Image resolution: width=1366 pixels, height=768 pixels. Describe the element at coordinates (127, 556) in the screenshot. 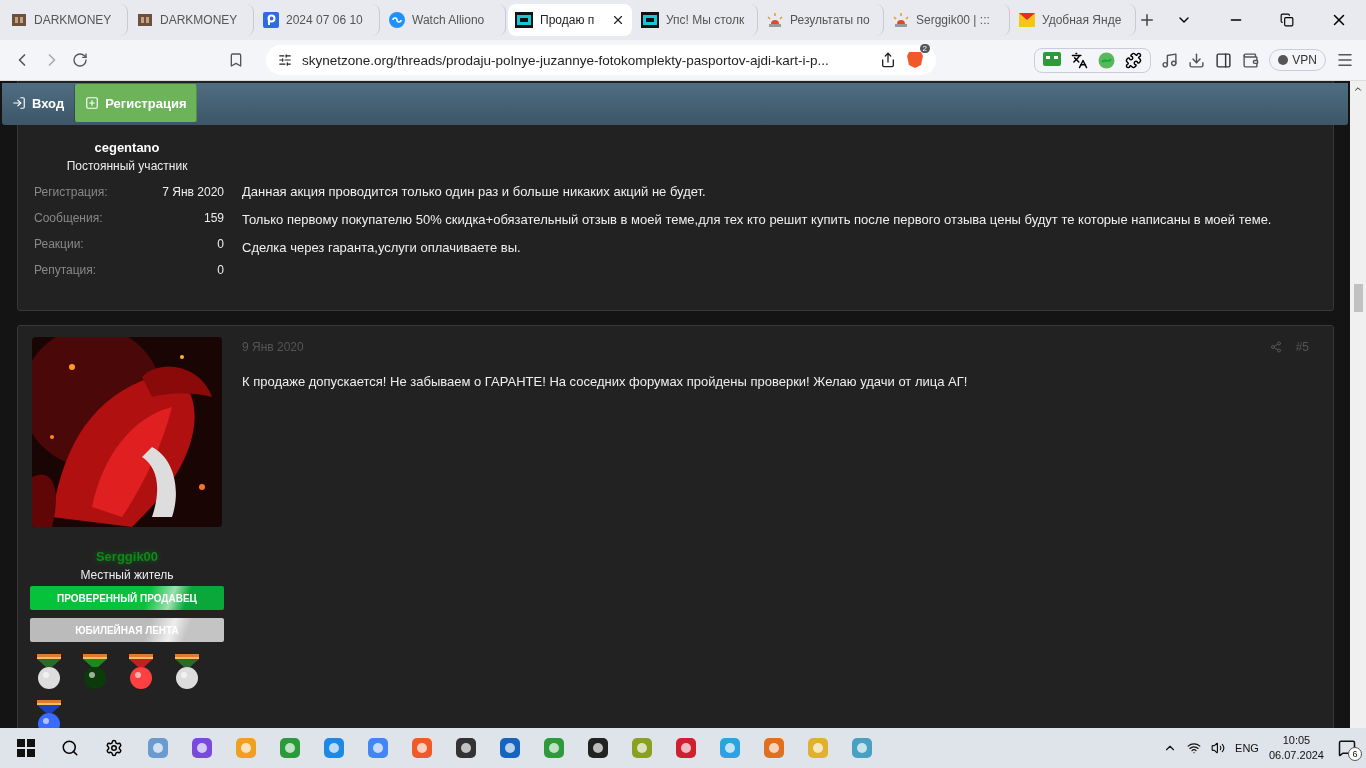

I see `username: Serggik00` at that location.